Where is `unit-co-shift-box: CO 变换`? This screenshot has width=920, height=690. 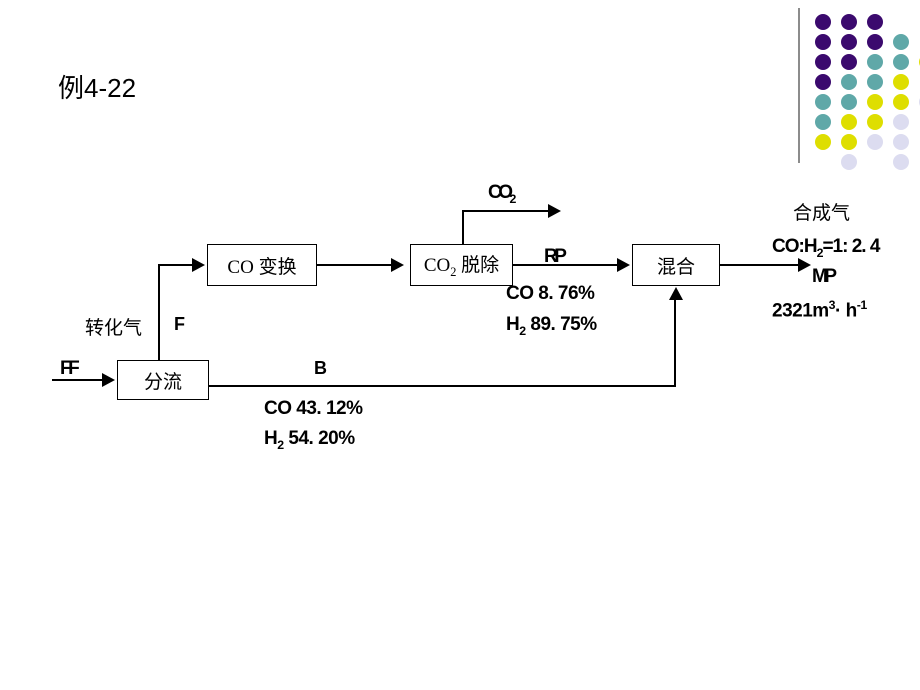
unit-co-shift-box: CO 变换 is located at coordinates (262, 265).